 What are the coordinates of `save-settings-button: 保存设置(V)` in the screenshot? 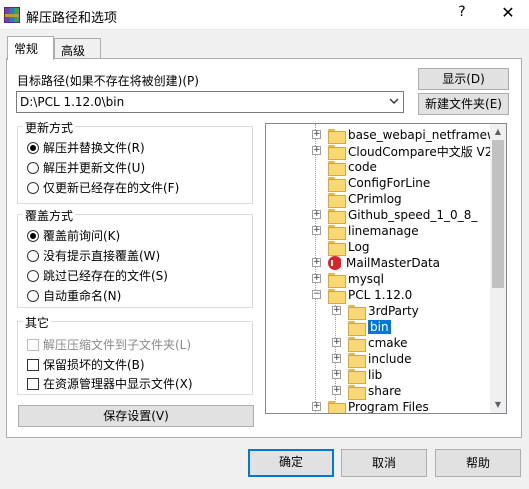 It's located at (136, 416).